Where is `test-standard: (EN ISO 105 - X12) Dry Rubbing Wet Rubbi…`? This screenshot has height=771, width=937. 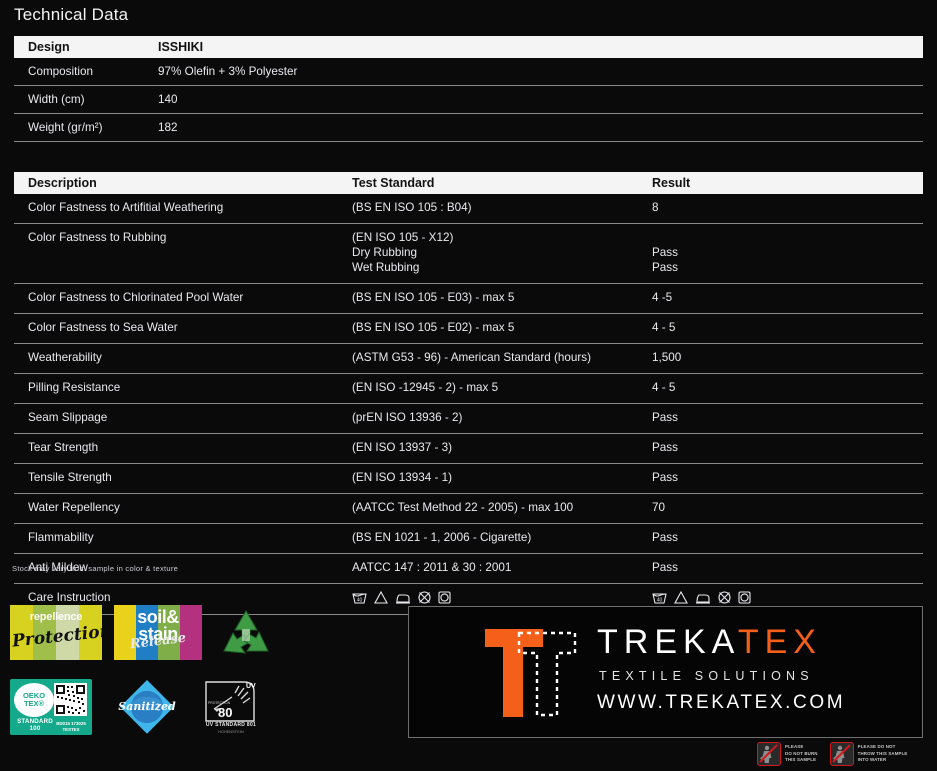 test-standard: (EN ISO 105 - X12) Dry Rubbing Wet Rubbi… is located at coordinates (403, 252).